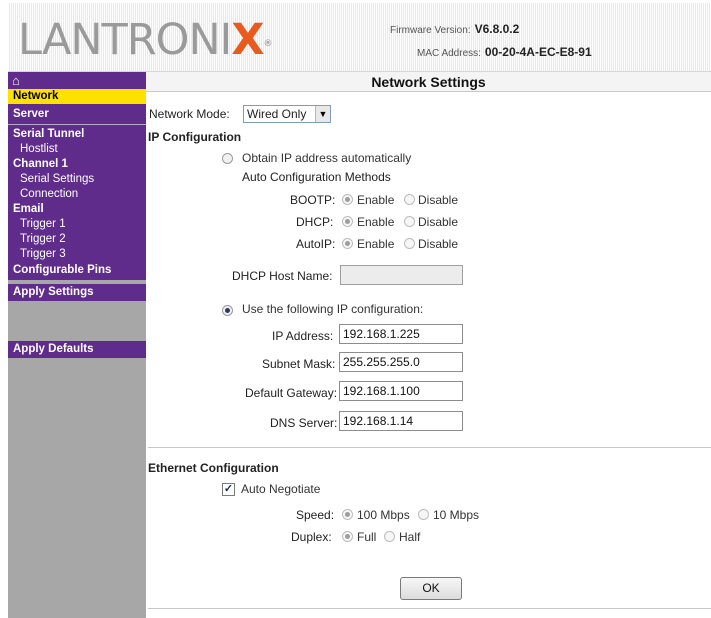 The height and width of the screenshot is (618, 711). Describe the element at coordinates (367, 537) in the screenshot. I see `duplex-full-label: Full` at that location.